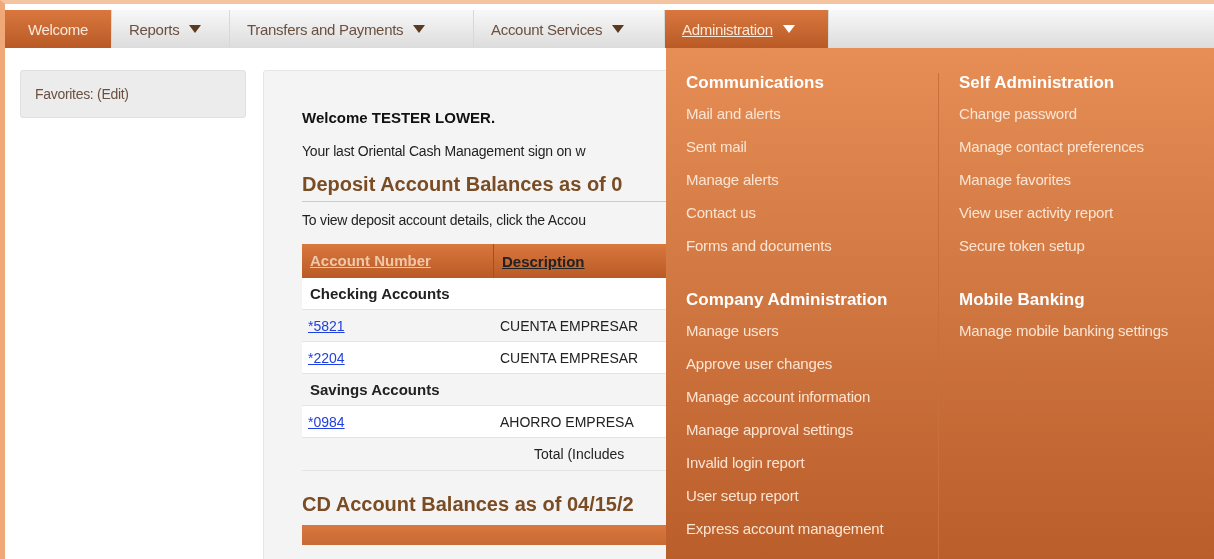  Describe the element at coordinates (1064, 154) in the screenshot. I see `menu-item: Manage contact preferences` at that location.